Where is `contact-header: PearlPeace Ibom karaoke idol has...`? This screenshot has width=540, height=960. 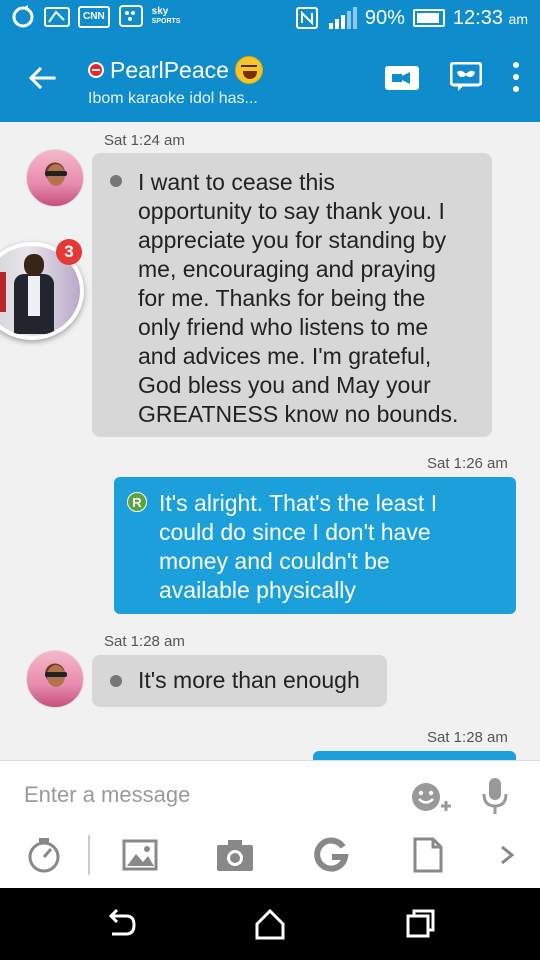 contact-header: PearlPeace Ibom karaoke idol has... is located at coordinates (175, 82).